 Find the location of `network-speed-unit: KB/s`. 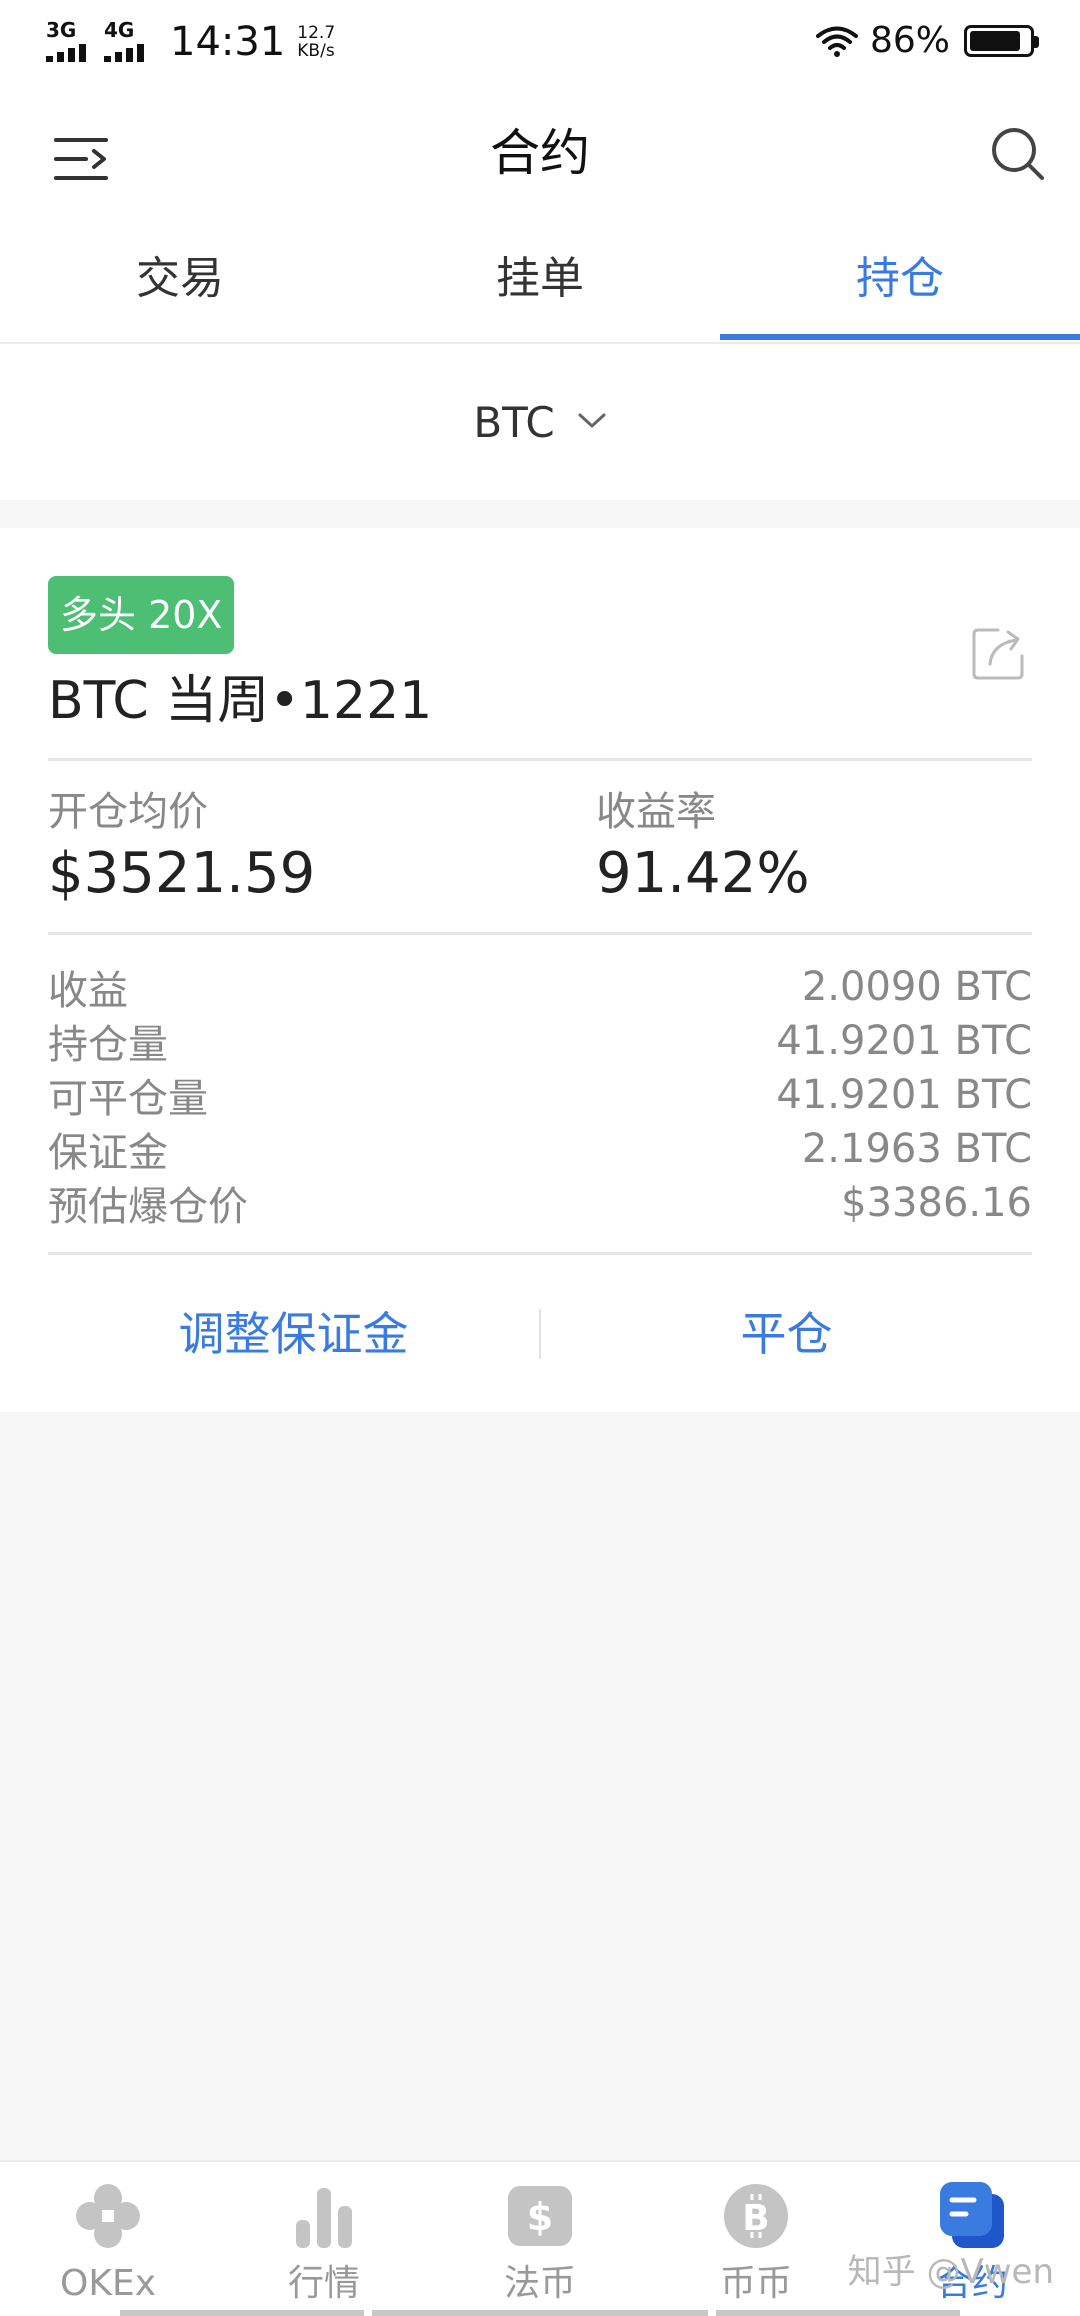

network-speed-unit: KB/s is located at coordinates (316, 51).